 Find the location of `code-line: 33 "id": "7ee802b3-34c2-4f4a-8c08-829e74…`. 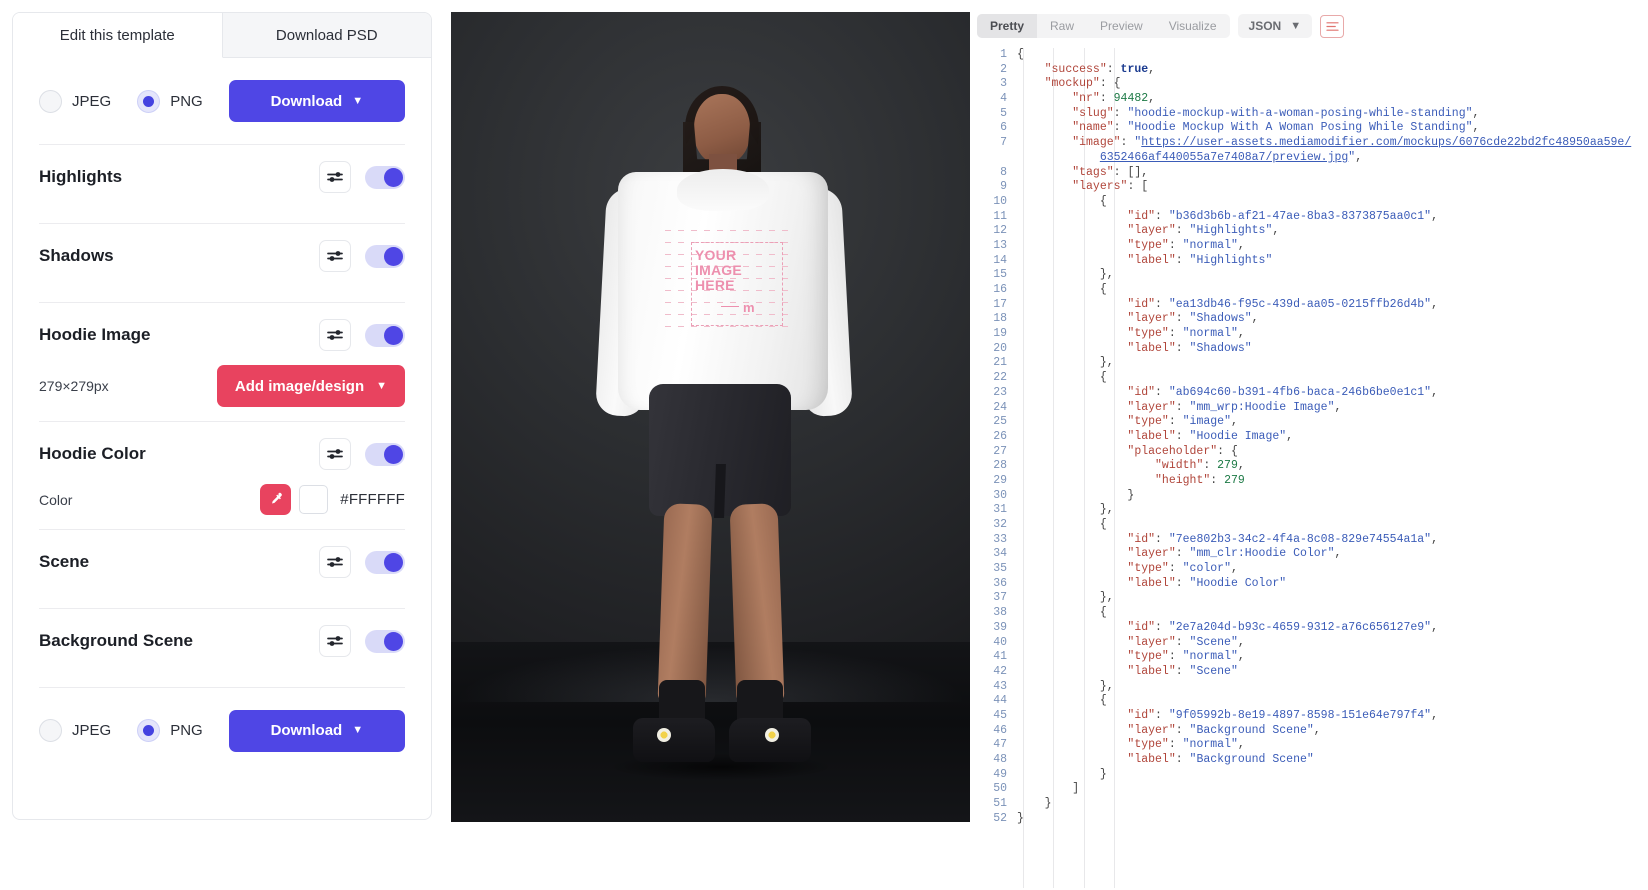

code-line: 33 "id": "7ee802b3-34c2-4f4a-8c08-829e74… is located at coordinates (1312, 540).